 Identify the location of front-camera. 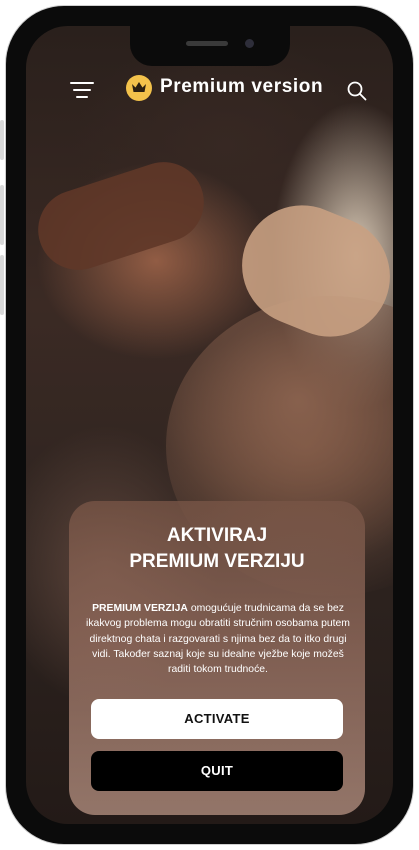
(249, 43).